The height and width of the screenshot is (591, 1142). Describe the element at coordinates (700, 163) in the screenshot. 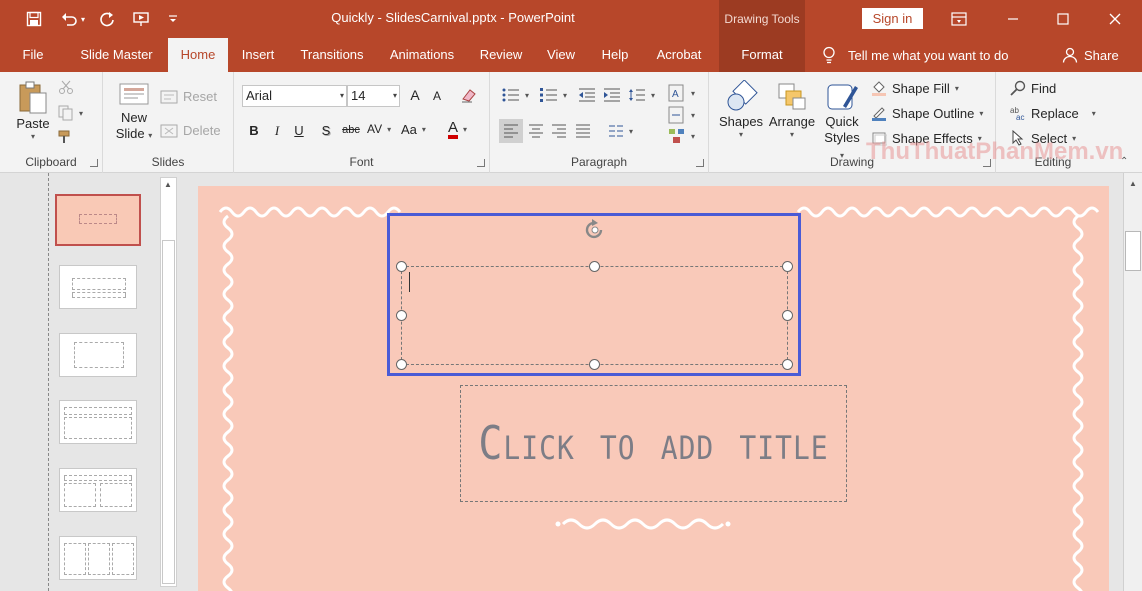

I see `paragraph-launcher-icon` at that location.